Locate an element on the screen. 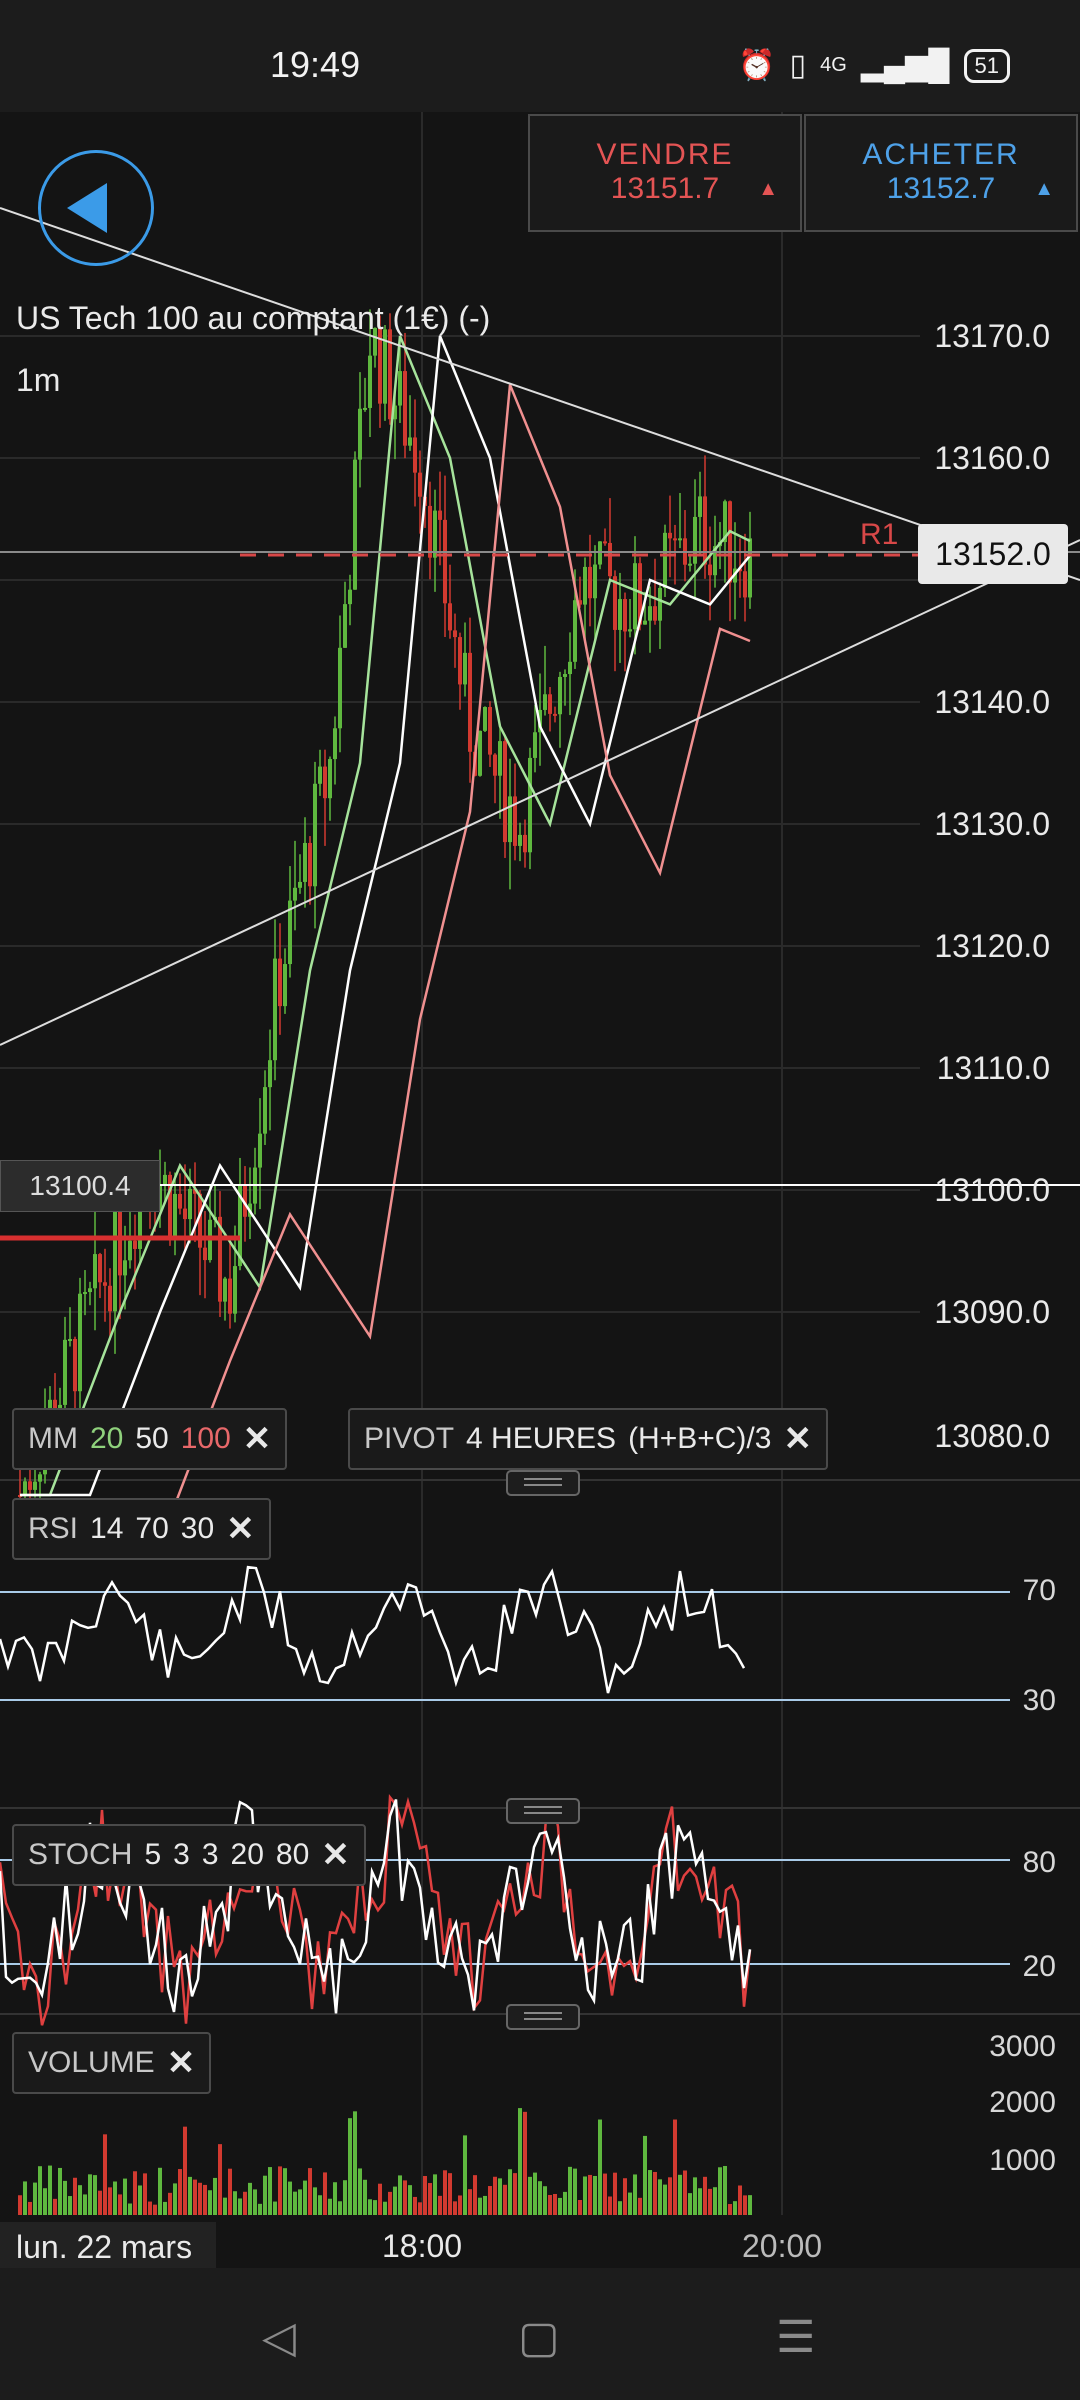 This screenshot has width=1080, height=2400. mm-name: MM is located at coordinates (53, 1438).